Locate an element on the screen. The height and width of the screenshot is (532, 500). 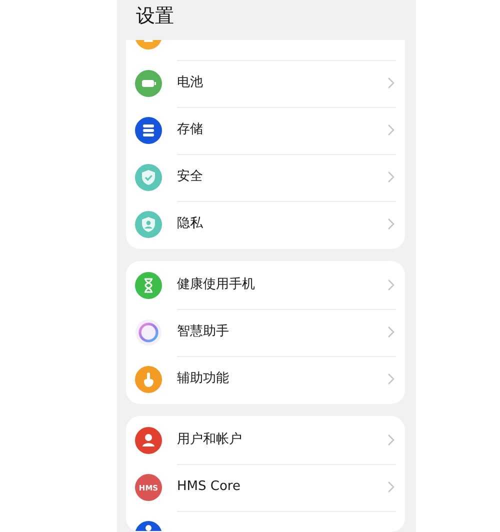
item-label: 安全 is located at coordinates (190, 177).